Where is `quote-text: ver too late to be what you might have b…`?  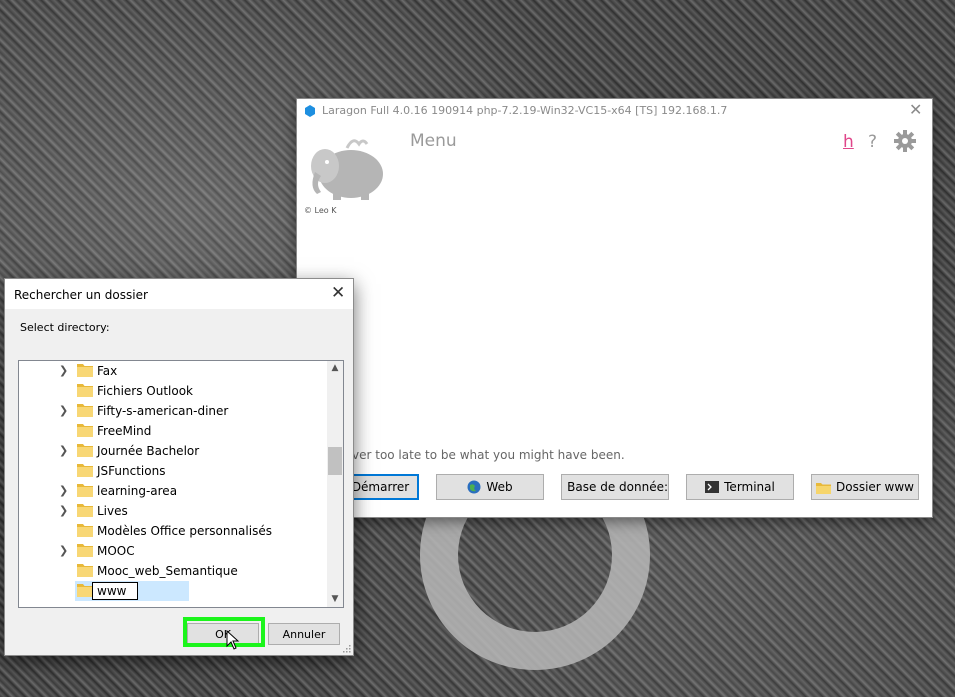
quote-text: ver too late to be what you might have b… is located at coordinates (488, 455).